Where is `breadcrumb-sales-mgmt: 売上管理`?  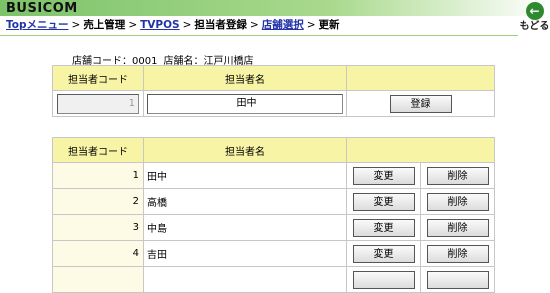
breadcrumb-sales-mgmt: 売上管理 is located at coordinates (104, 25).